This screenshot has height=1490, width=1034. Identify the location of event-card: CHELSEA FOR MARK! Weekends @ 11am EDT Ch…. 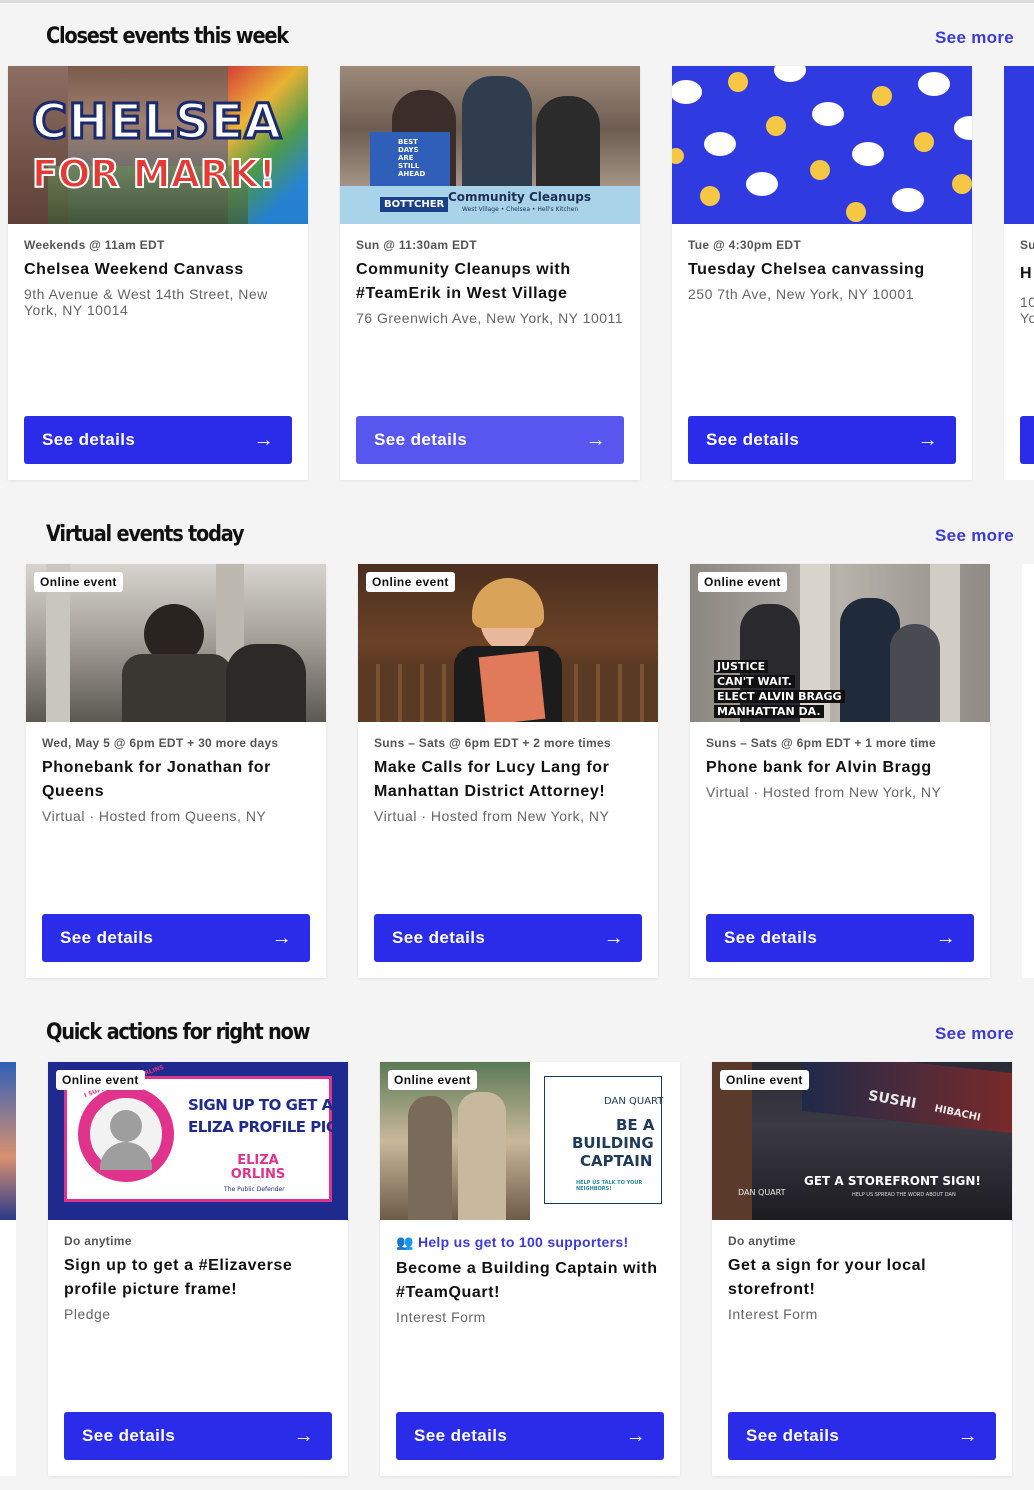
(158, 273).